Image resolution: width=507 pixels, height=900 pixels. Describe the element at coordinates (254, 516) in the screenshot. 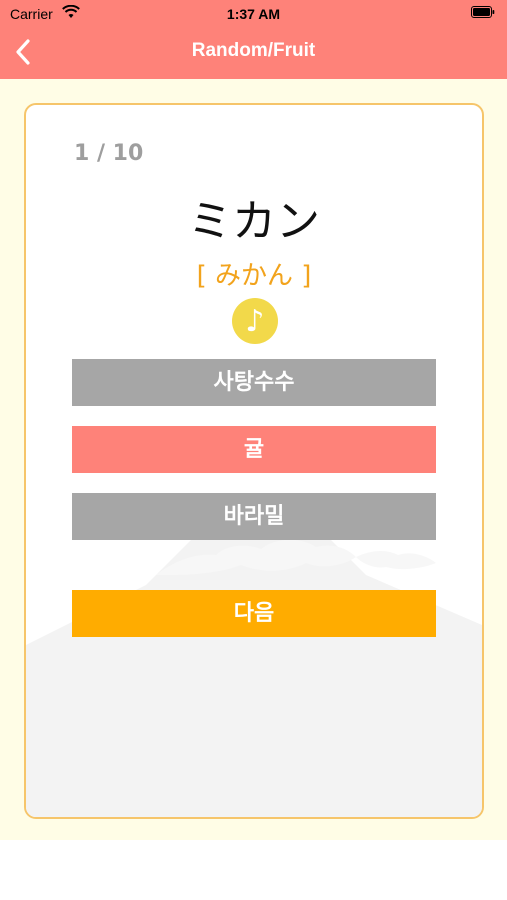

I see `answer-choice-3: 바라밀` at that location.